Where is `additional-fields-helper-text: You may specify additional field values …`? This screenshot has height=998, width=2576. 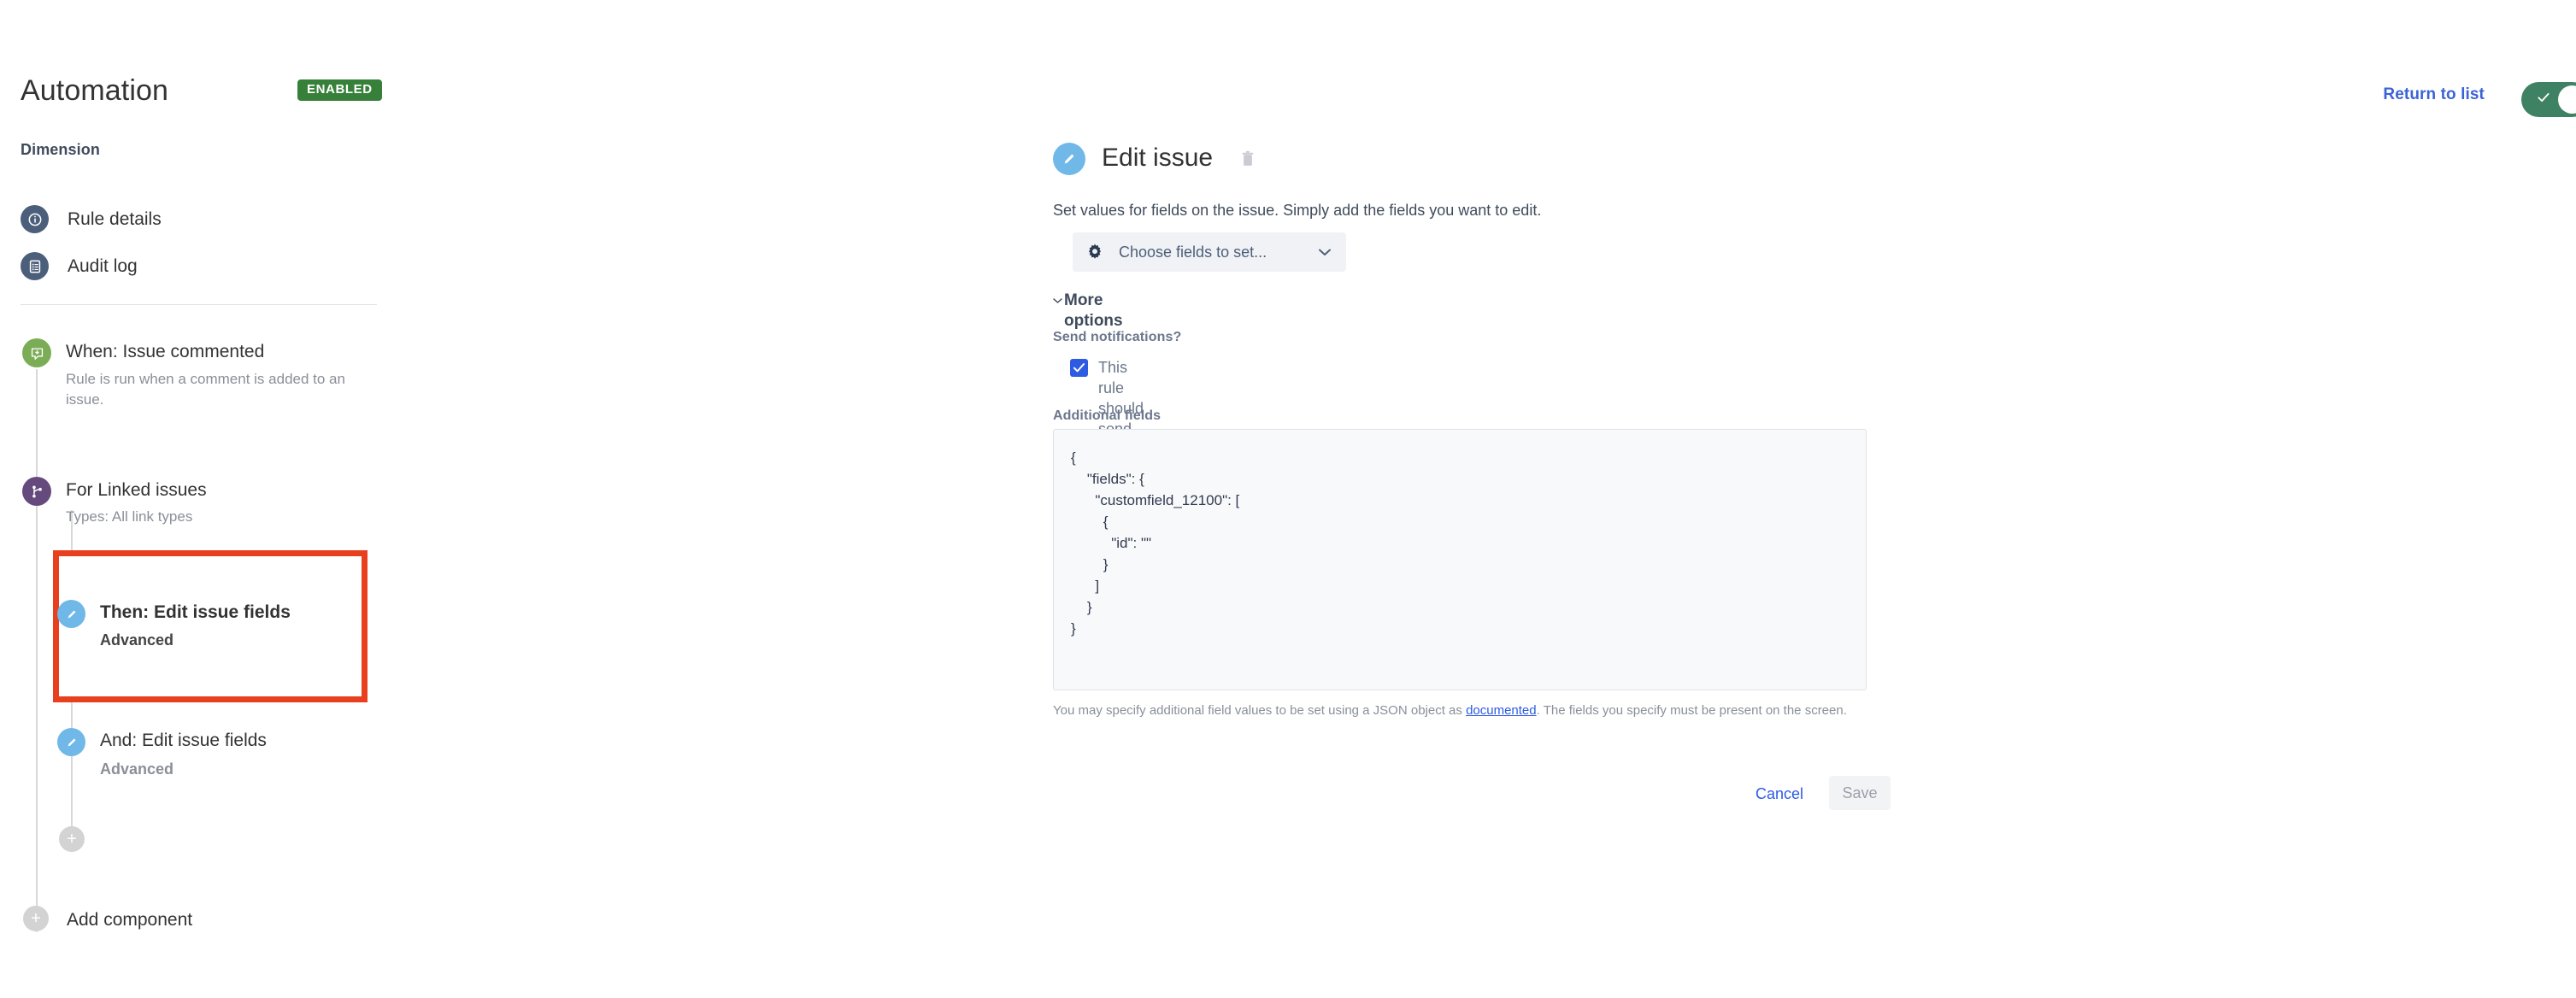
additional-fields-helper-text: You may specify additional field values … is located at coordinates (1454, 711).